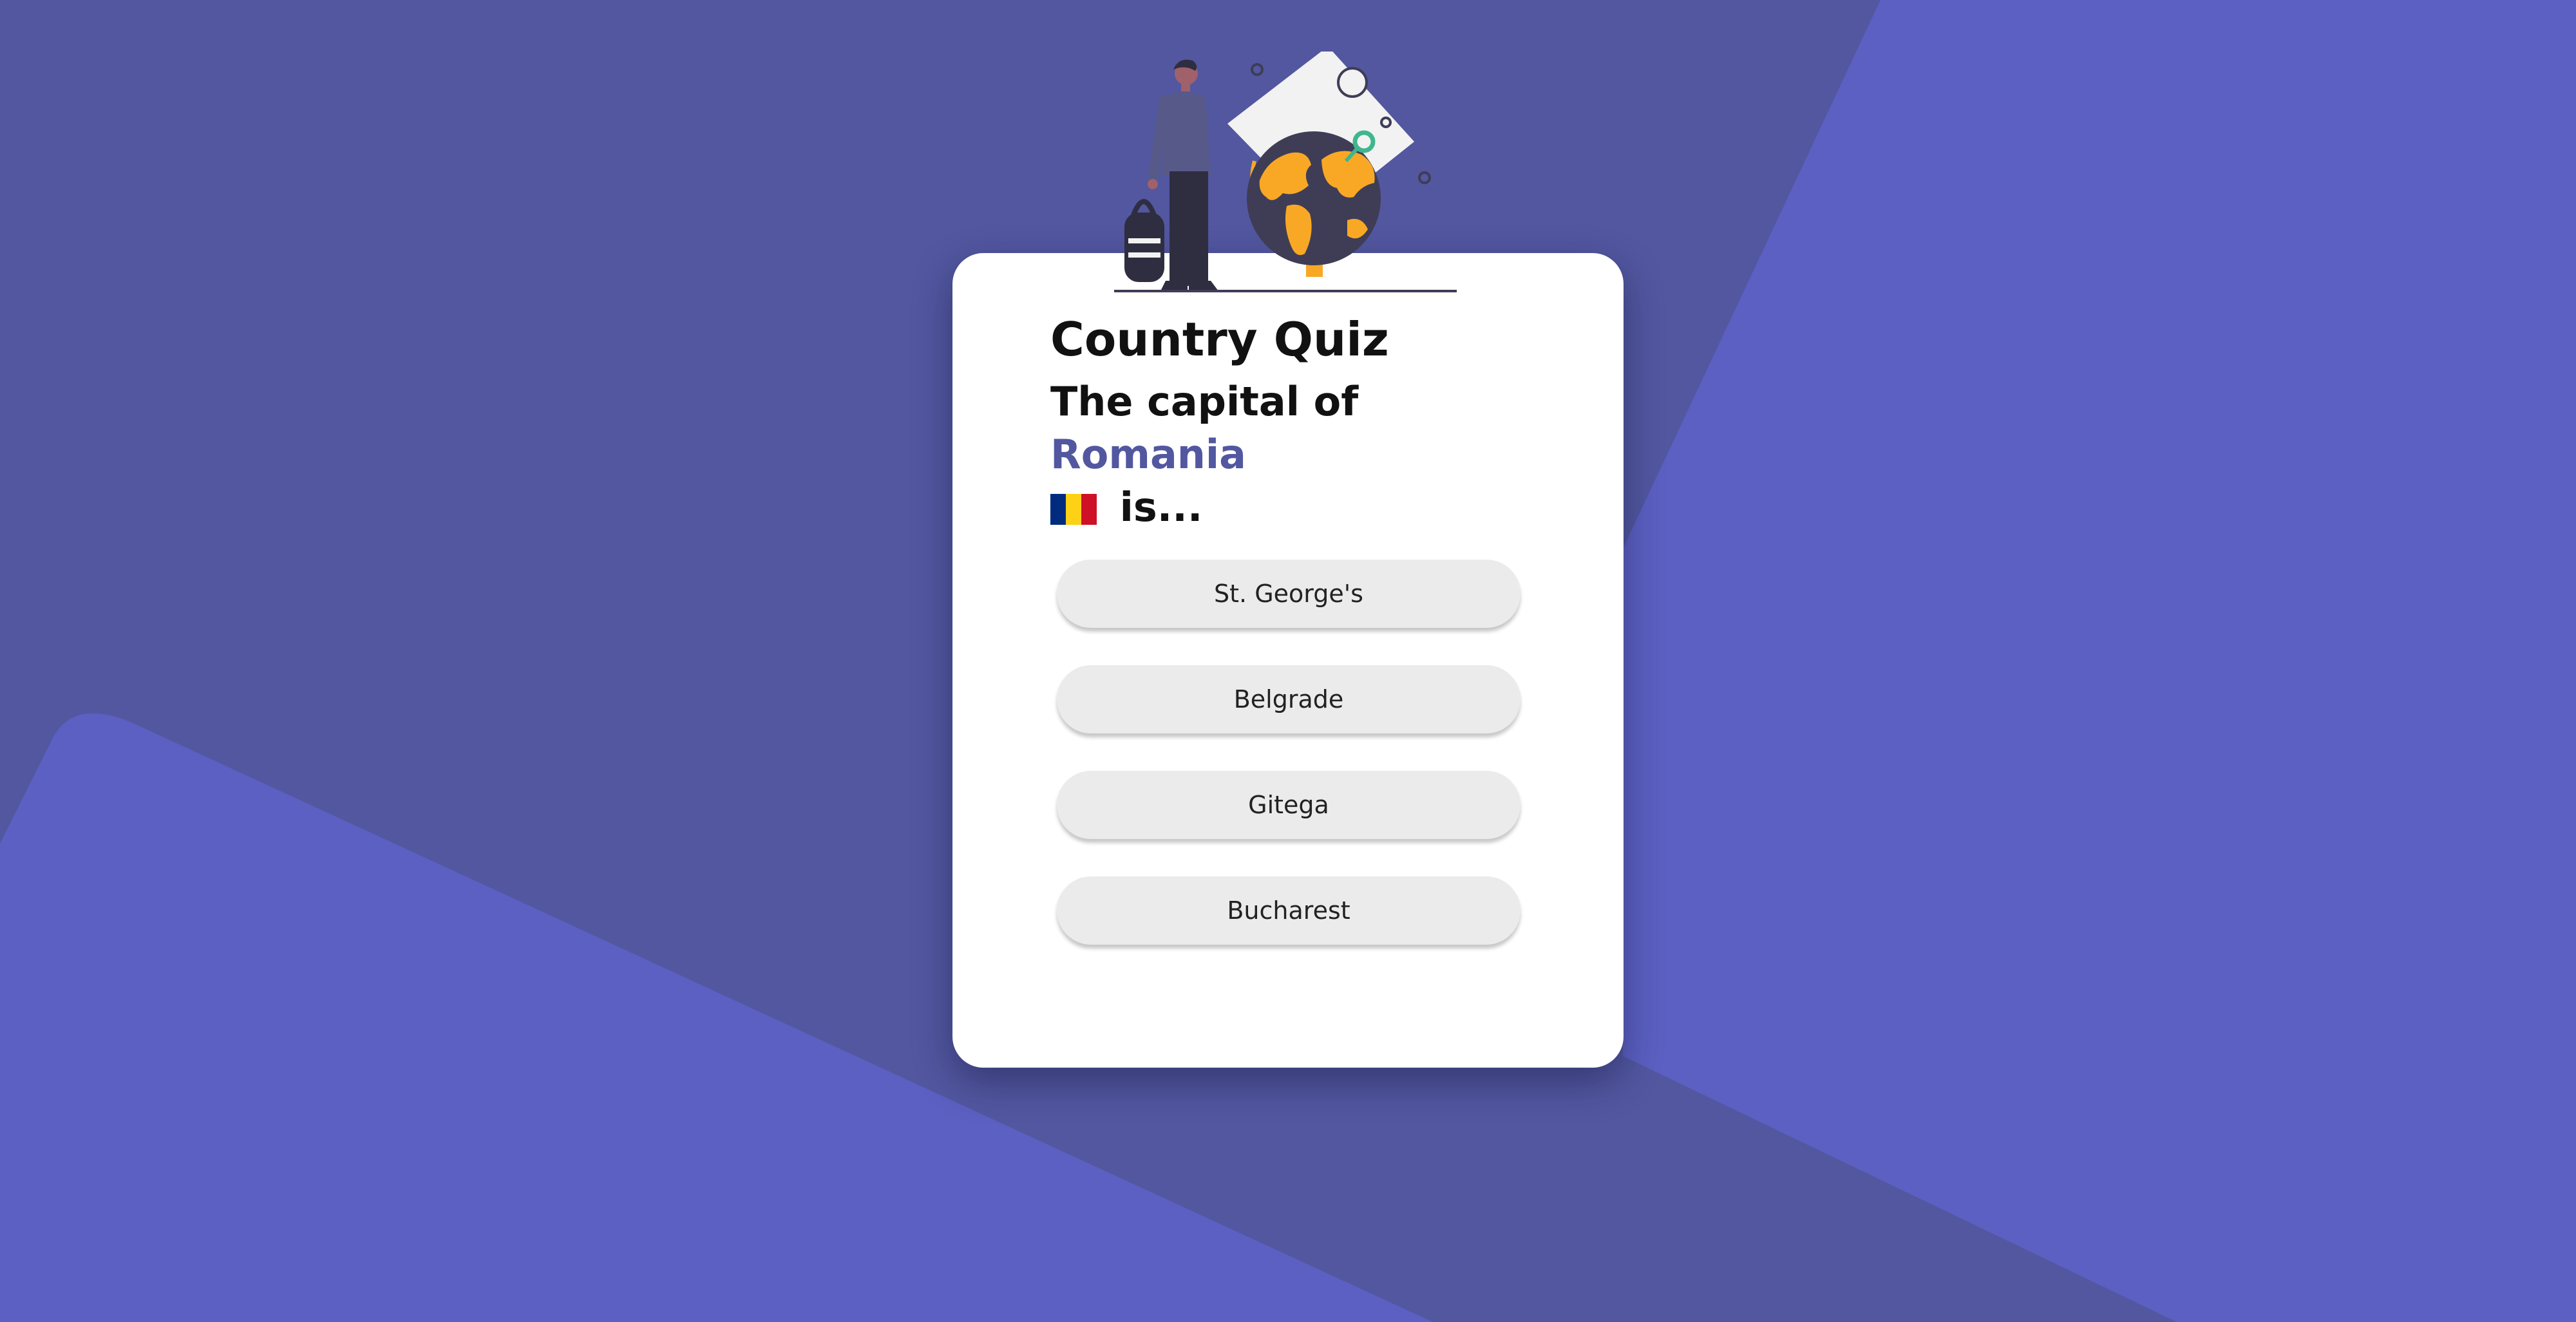  I want to click on answer-button-bucharest: Bucharest, so click(1288, 910).